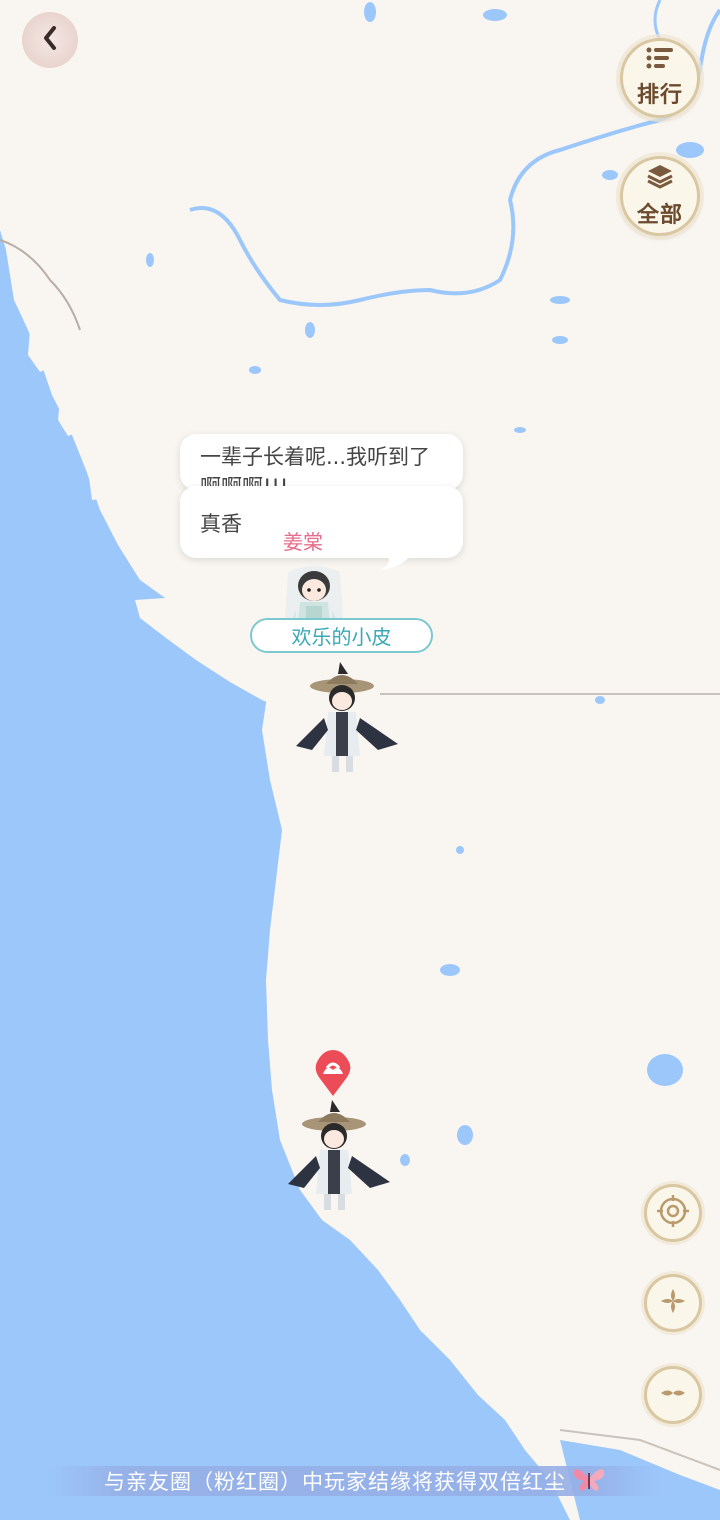  I want to click on all-button: 全部, so click(660, 196).